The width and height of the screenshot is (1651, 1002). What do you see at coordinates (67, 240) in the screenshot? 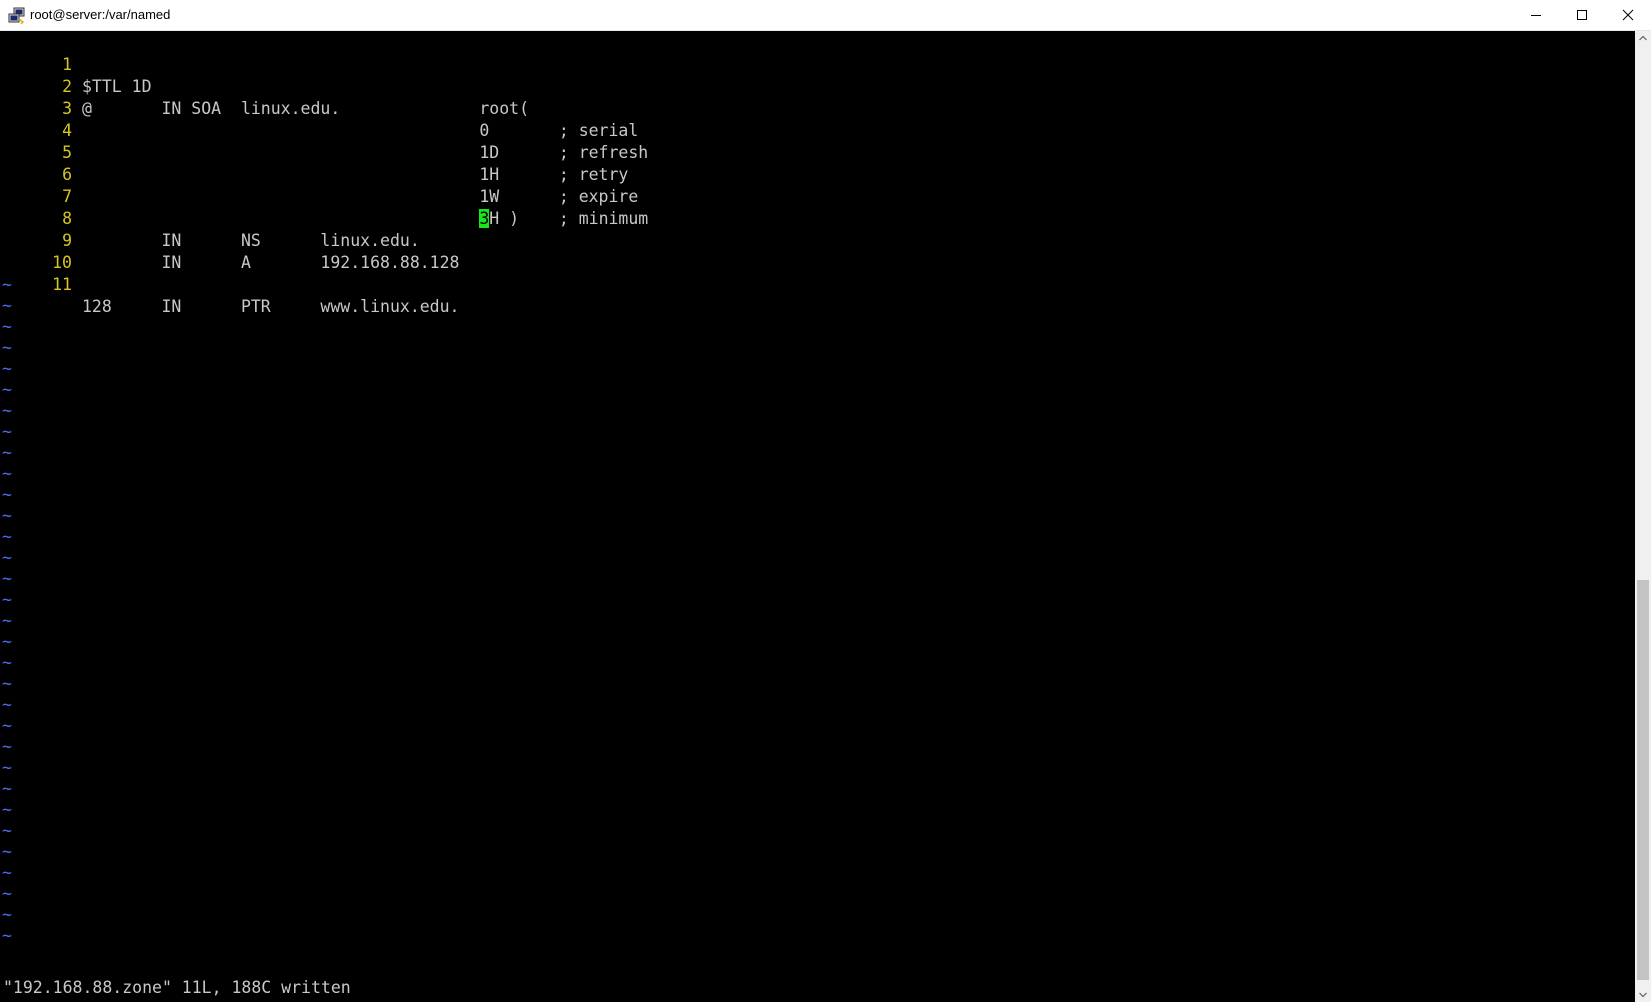
I see `line-number: 9` at bounding box center [67, 240].